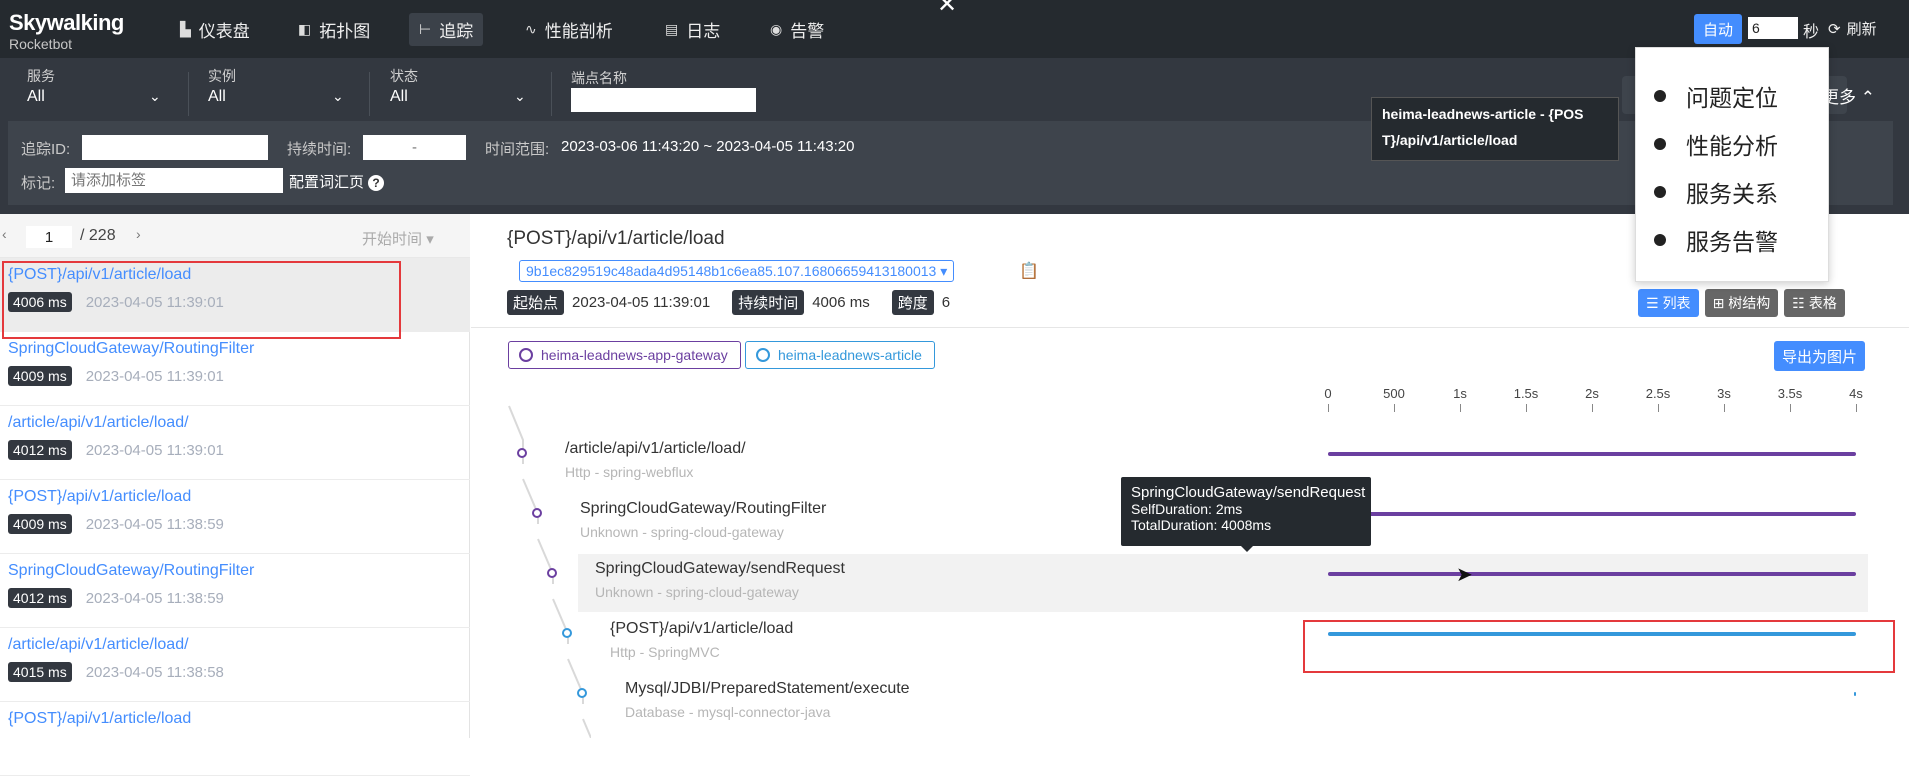 Image resolution: width=1909 pixels, height=776 pixels. Describe the element at coordinates (138, 234) in the screenshot. I see `next-page-icon: ›` at that location.